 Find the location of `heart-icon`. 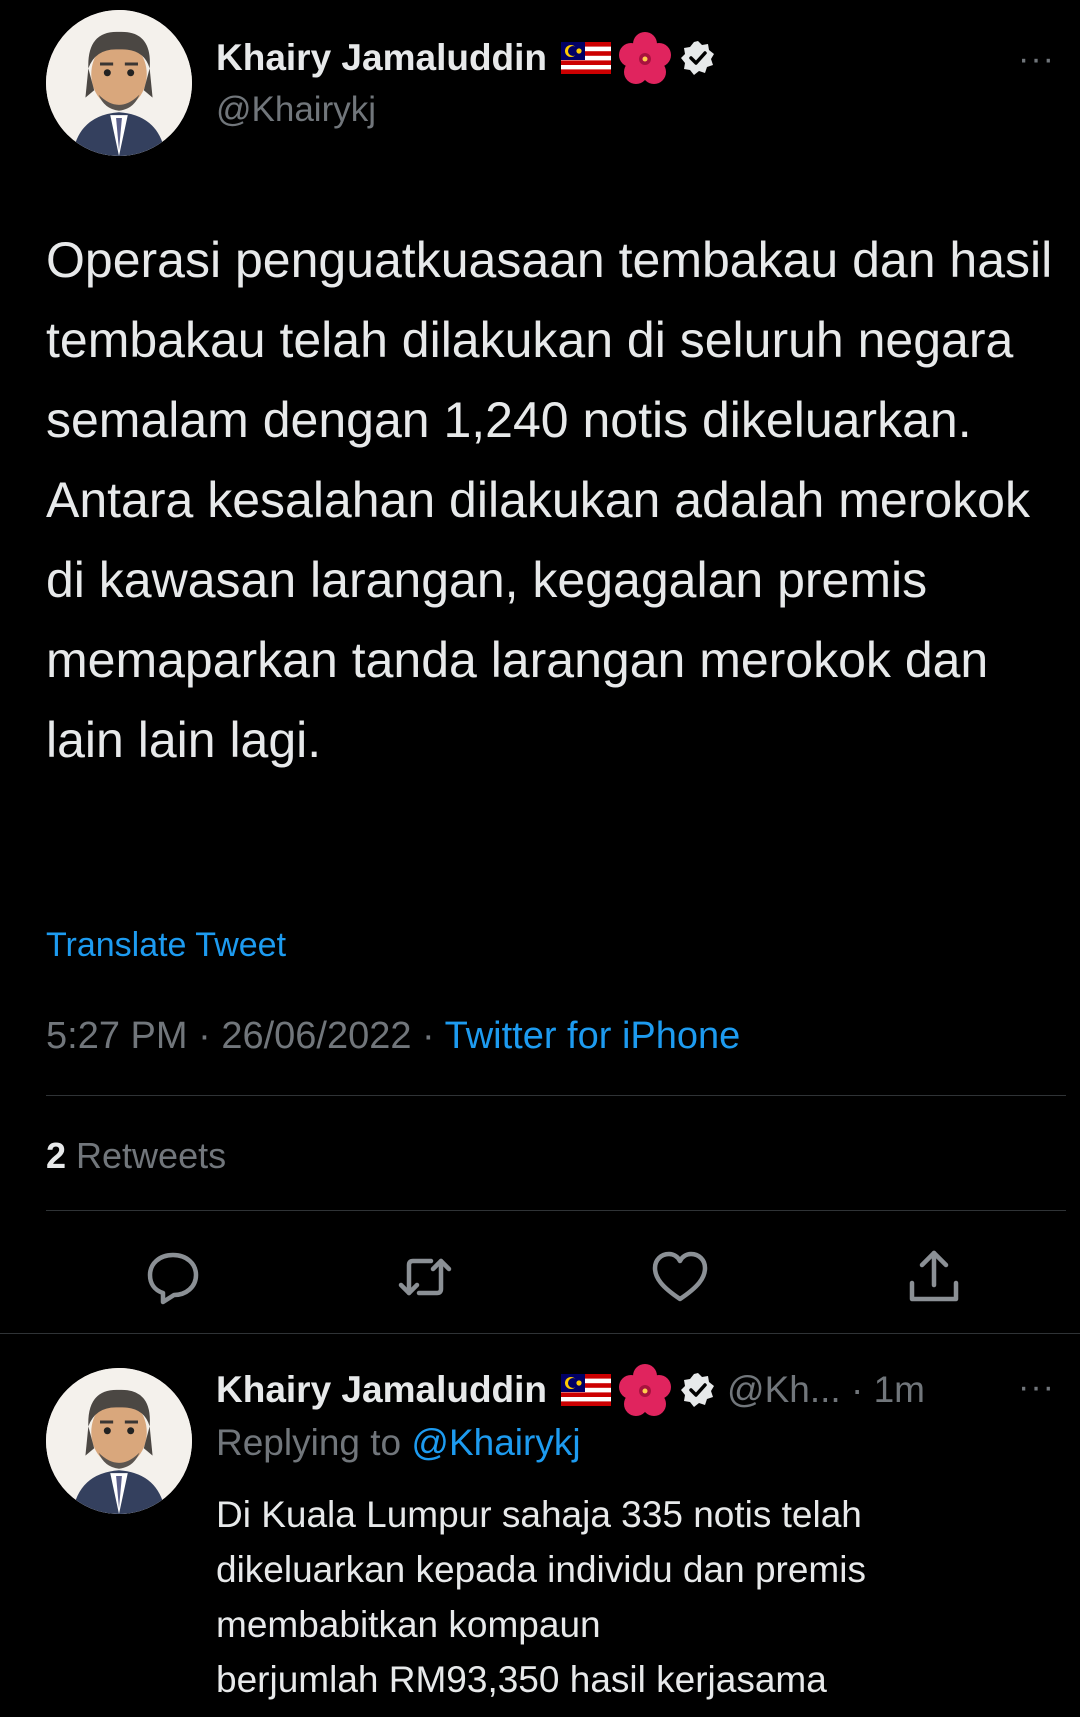

heart-icon is located at coordinates (680, 1276).